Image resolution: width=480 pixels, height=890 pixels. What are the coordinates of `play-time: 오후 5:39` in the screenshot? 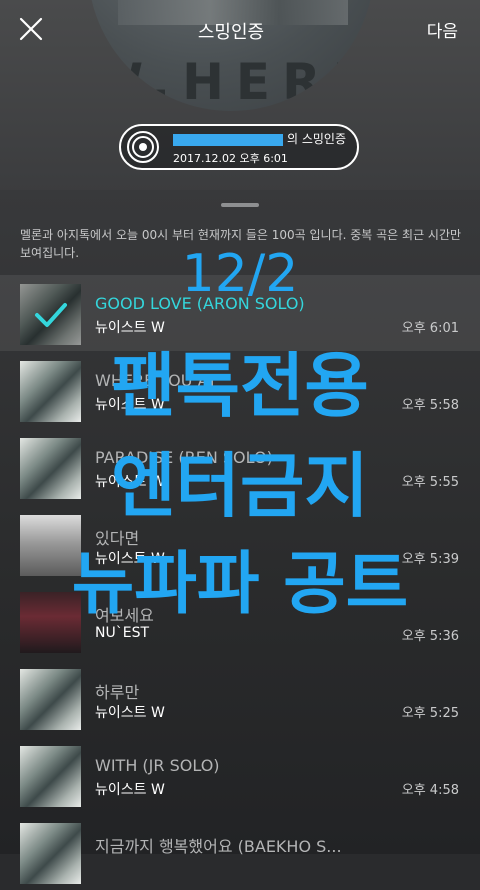 It's located at (430, 559).